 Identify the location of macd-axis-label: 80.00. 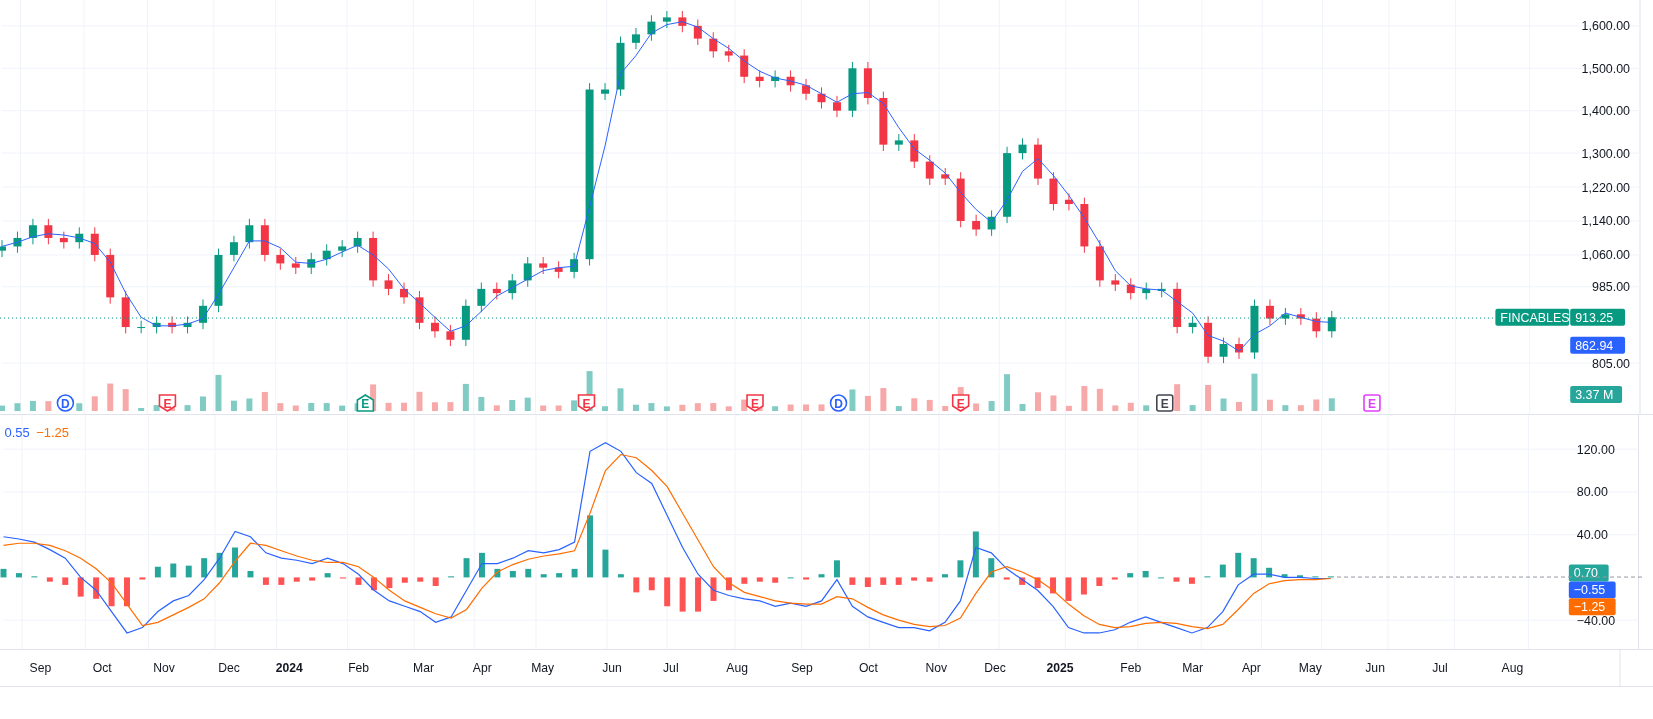
(1592, 492).